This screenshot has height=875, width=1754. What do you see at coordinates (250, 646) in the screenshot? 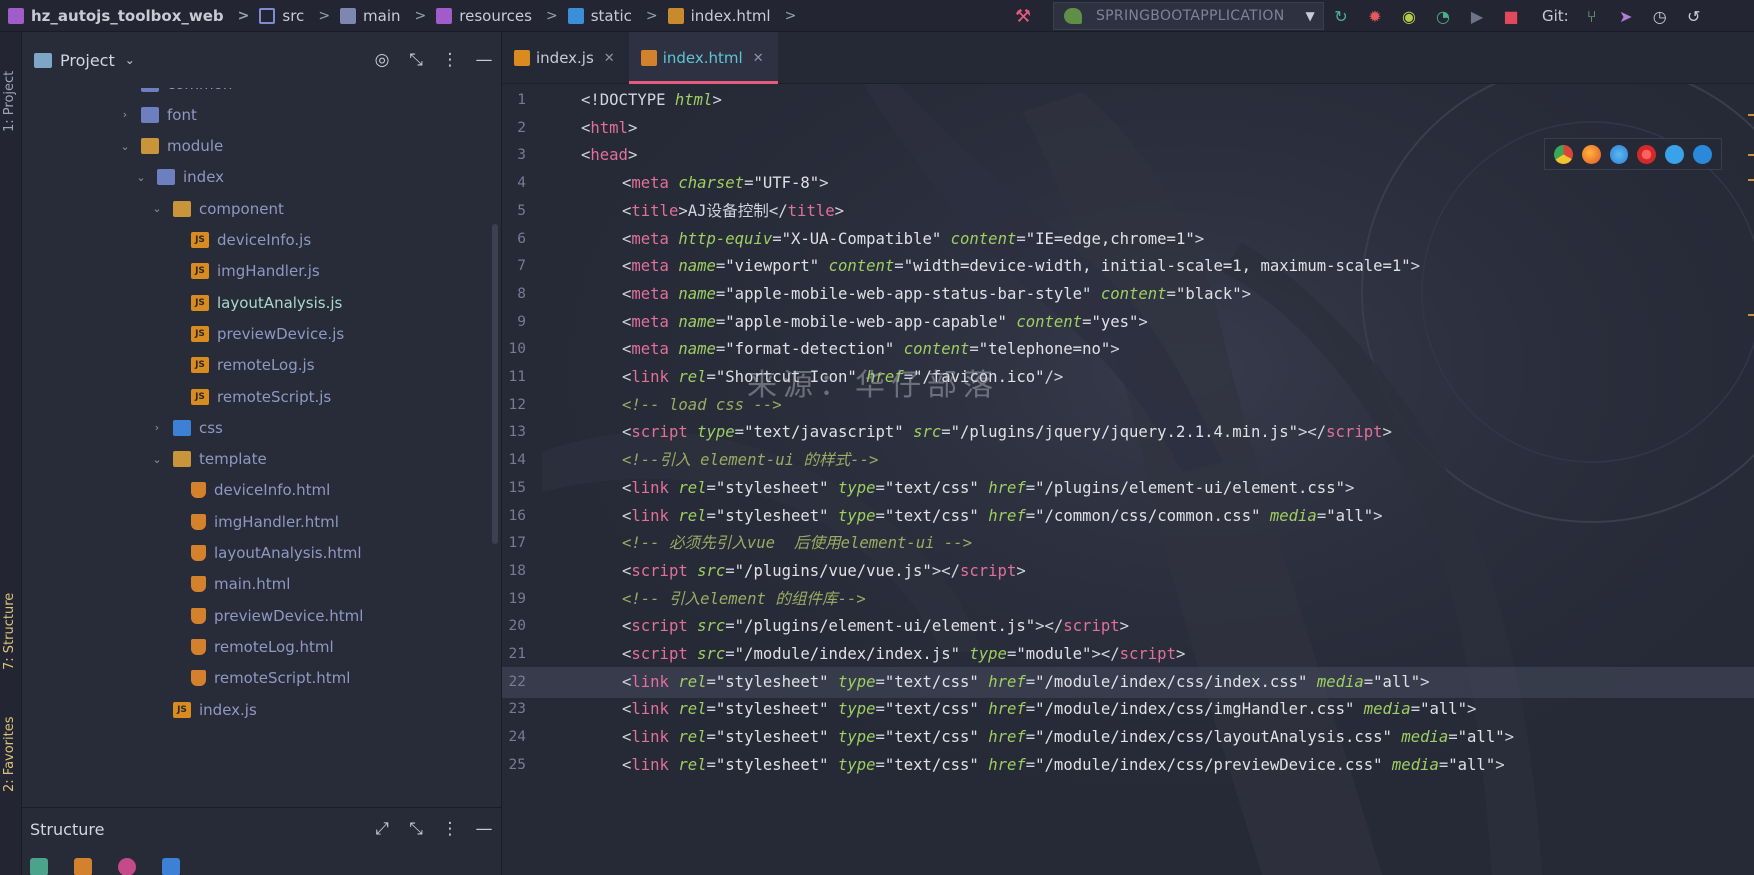
I see `tree-item: remoteLog.html` at bounding box center [250, 646].